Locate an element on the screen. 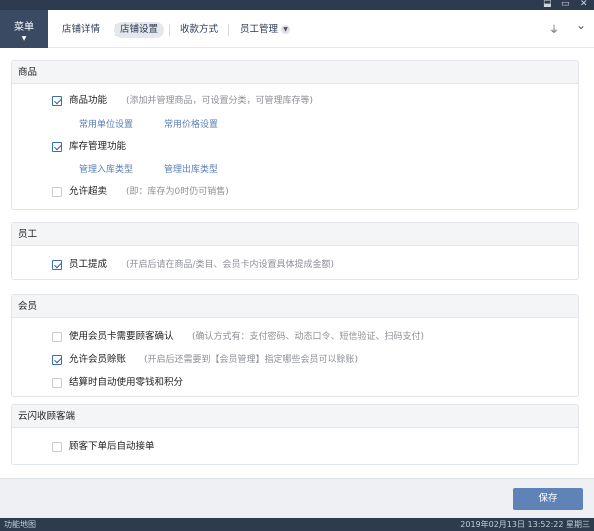 The width and height of the screenshot is (594, 531). datetime-display: 2019年02月13日 13:52:22 星期三 is located at coordinates (525, 524).